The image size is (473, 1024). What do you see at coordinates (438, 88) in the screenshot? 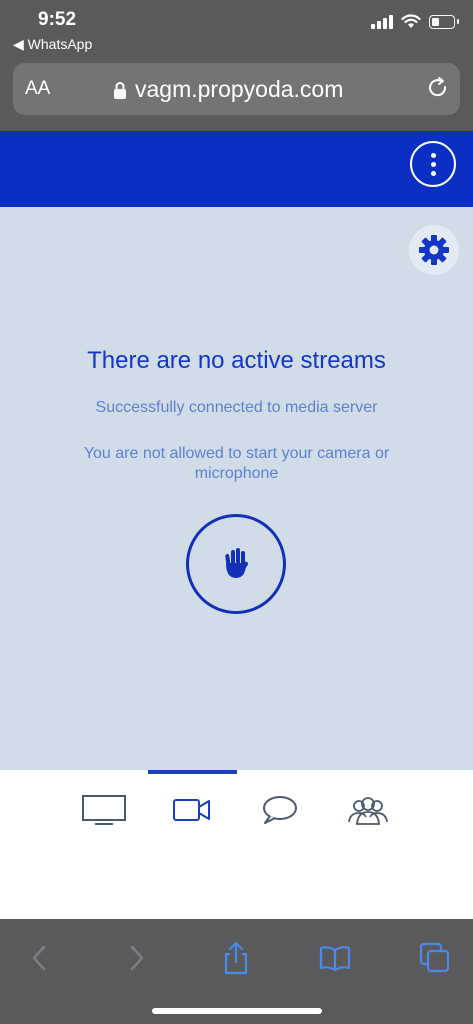
I see `reload-icon` at bounding box center [438, 88].